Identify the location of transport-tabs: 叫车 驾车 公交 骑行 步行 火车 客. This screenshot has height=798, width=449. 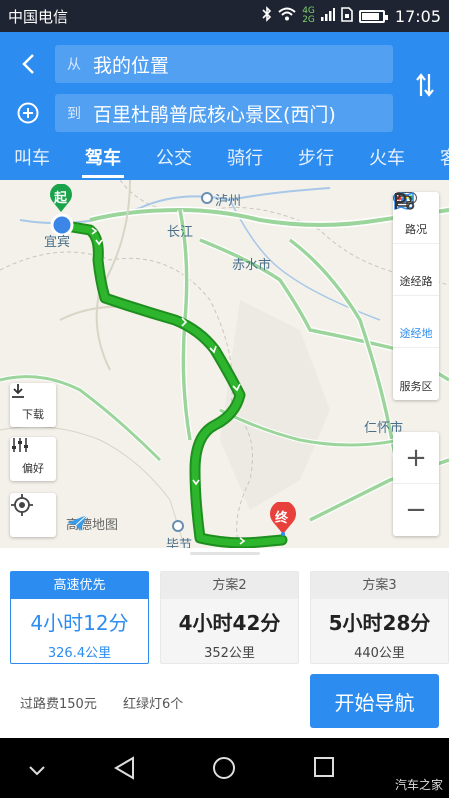
(224, 160).